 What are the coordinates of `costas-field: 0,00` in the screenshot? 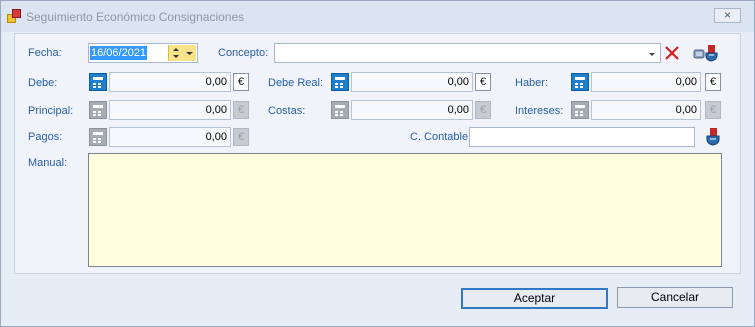 It's located at (412, 110).